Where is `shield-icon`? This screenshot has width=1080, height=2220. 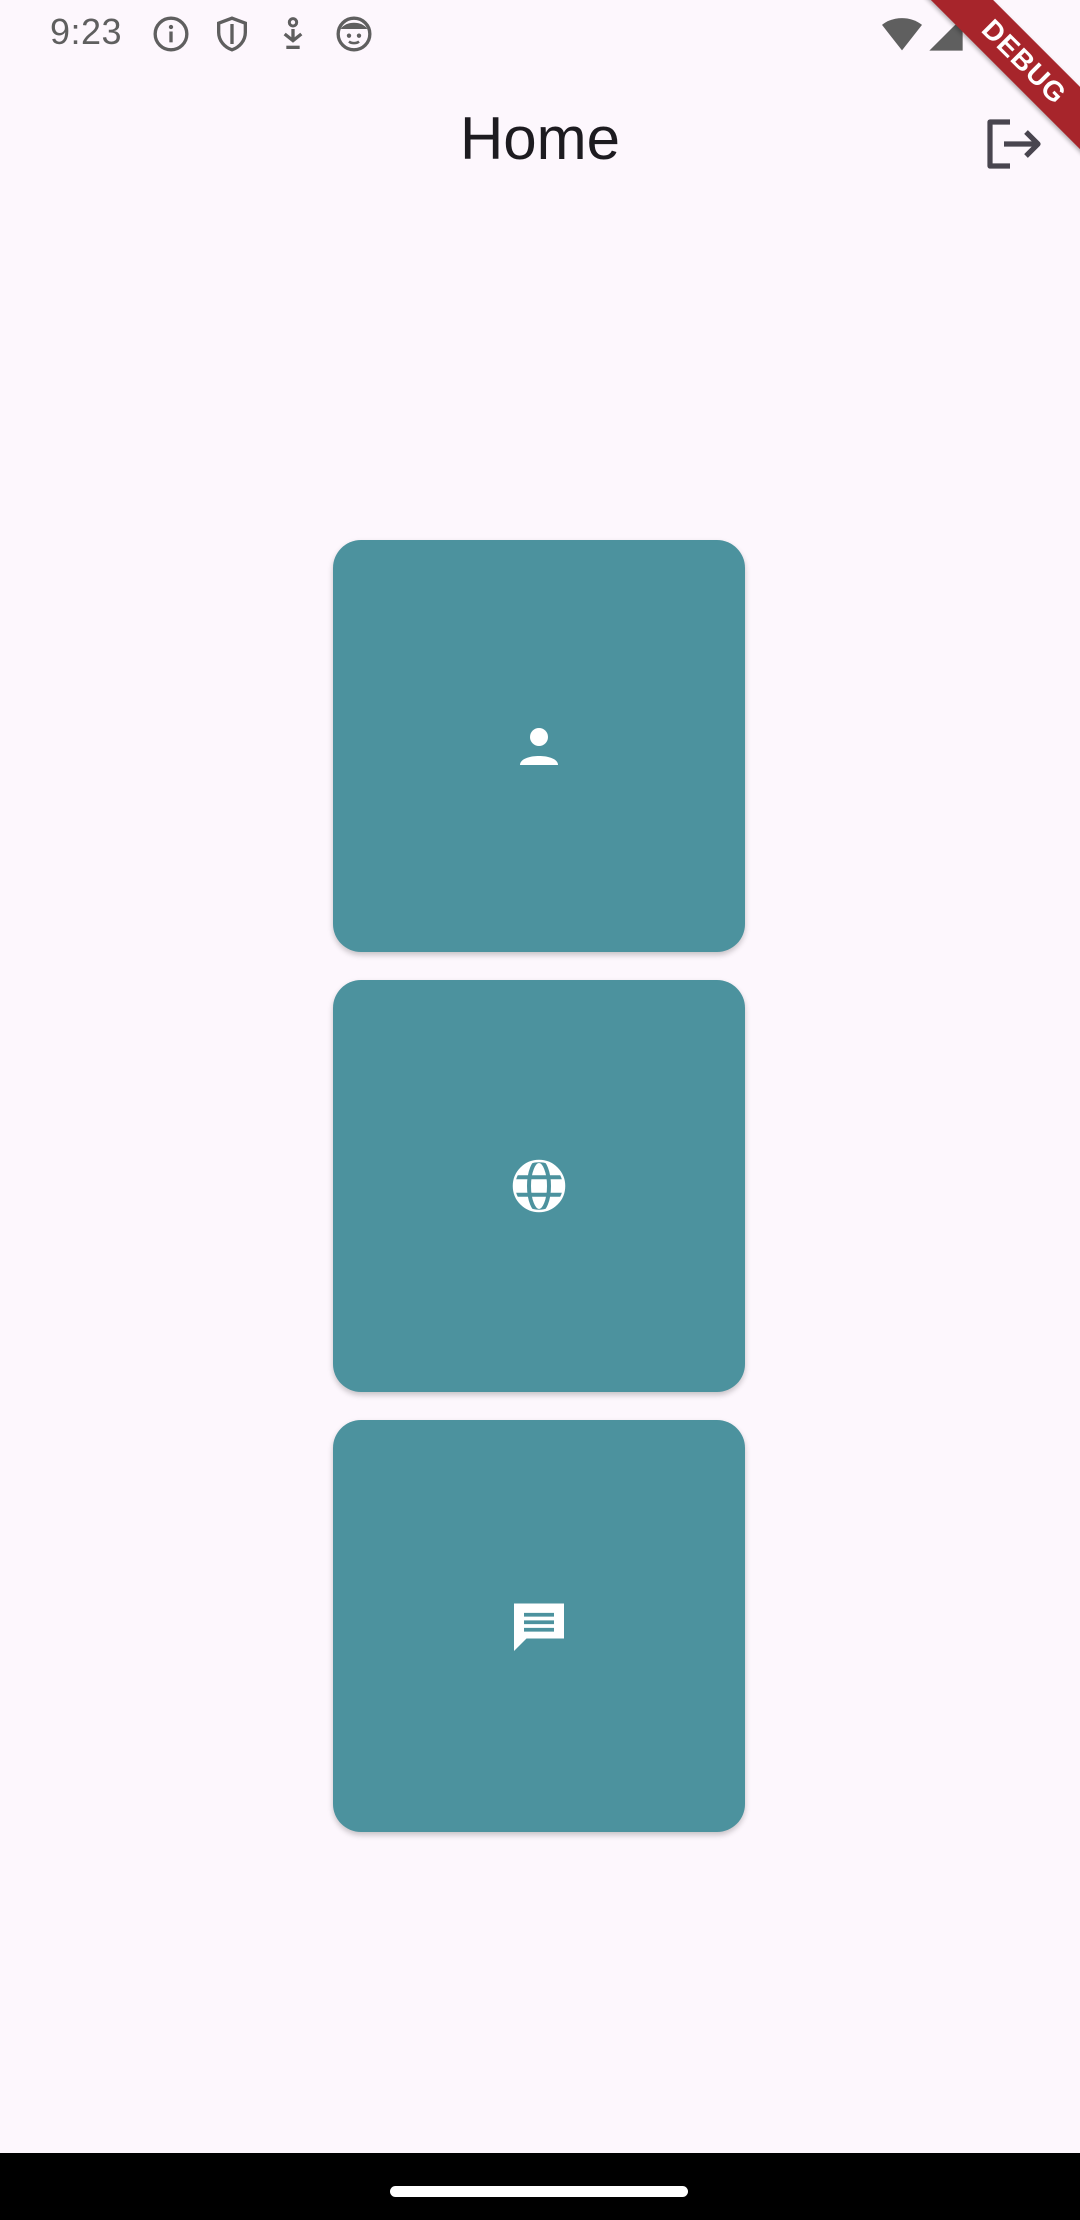 shield-icon is located at coordinates (232, 34).